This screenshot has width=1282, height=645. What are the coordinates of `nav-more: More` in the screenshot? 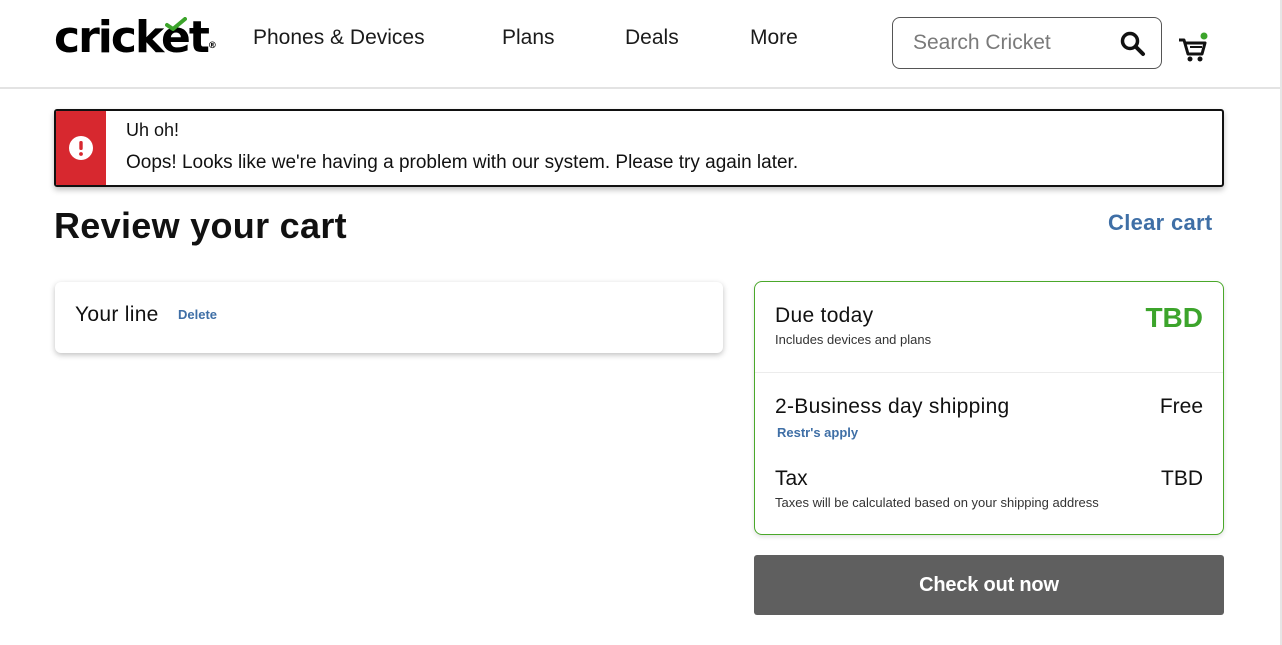 It's located at (774, 38).